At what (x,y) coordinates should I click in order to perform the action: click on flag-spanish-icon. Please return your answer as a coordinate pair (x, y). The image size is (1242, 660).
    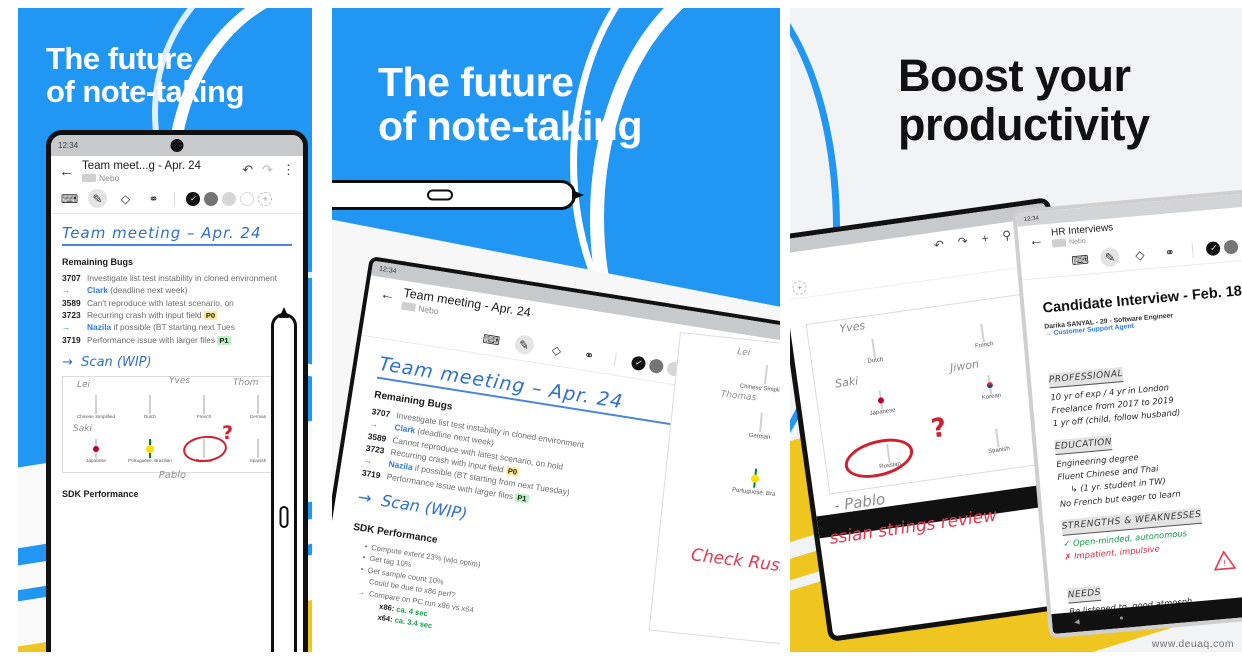
    Looking at the image, I should click on (258, 449).